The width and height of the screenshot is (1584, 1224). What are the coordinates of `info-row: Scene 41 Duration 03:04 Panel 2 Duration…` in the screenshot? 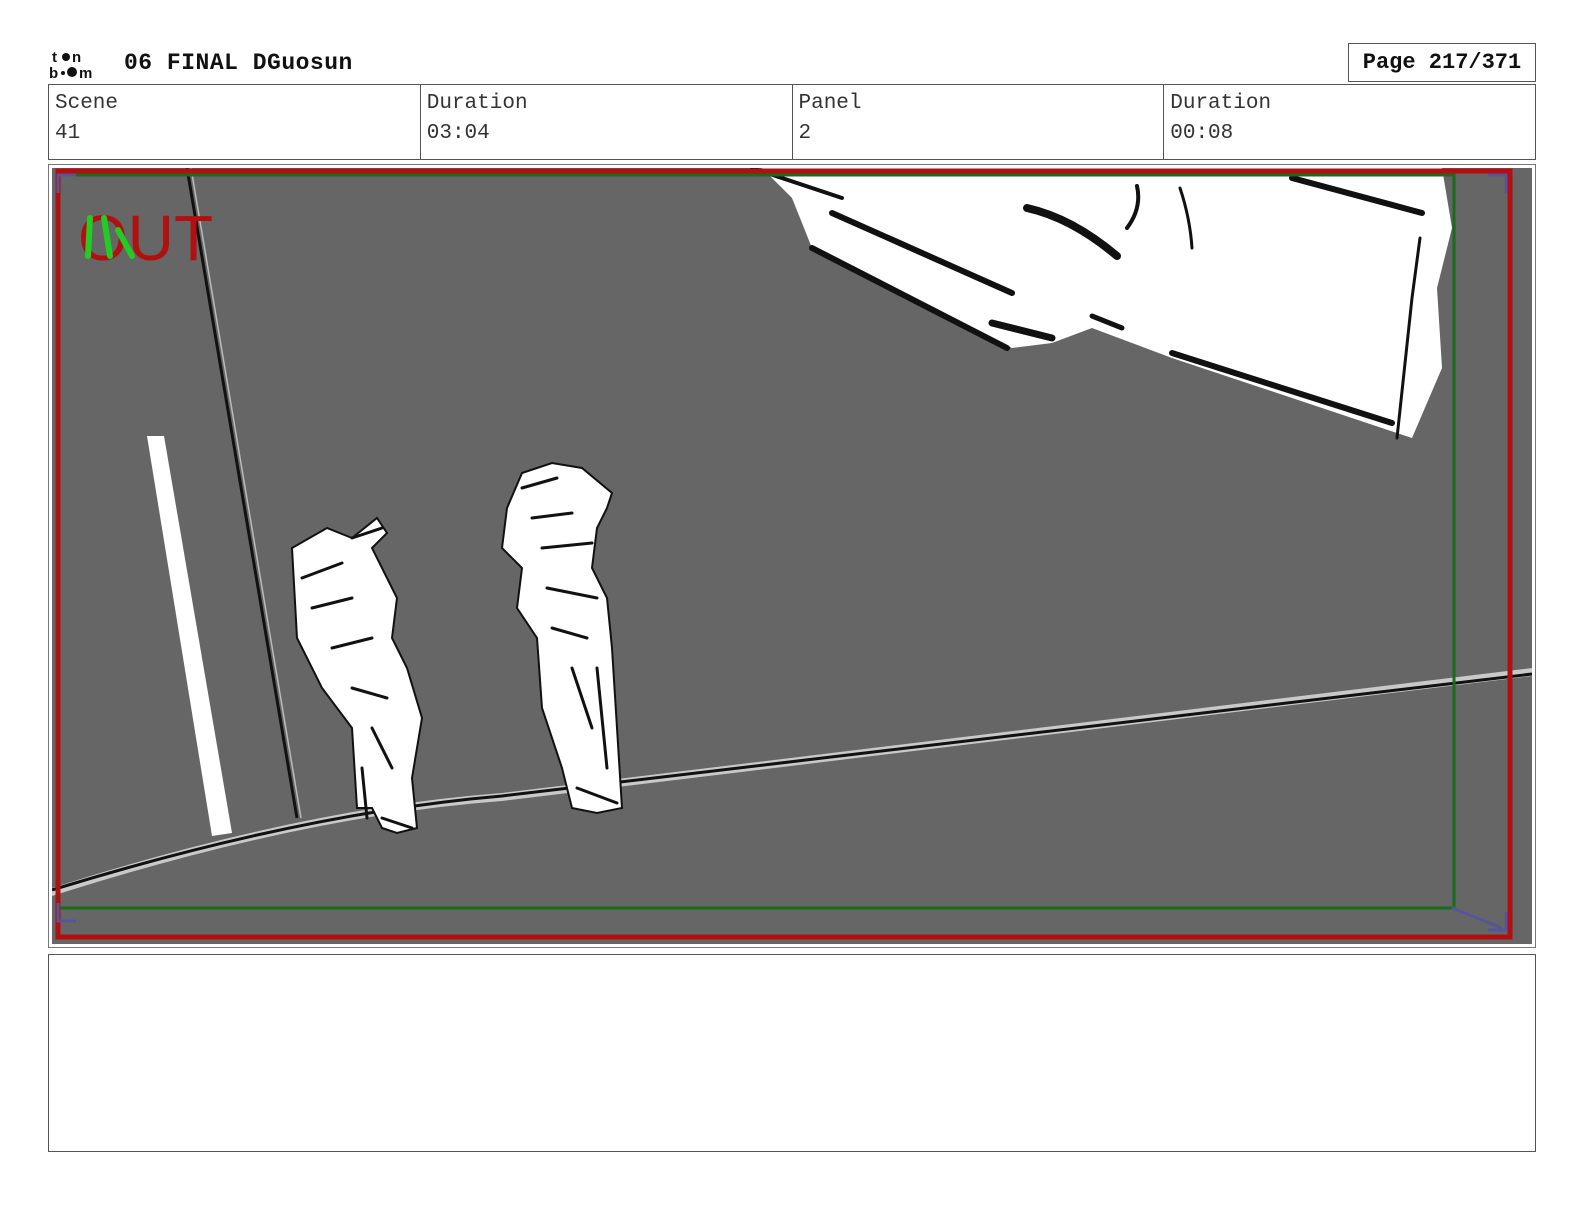 It's located at (792, 122).